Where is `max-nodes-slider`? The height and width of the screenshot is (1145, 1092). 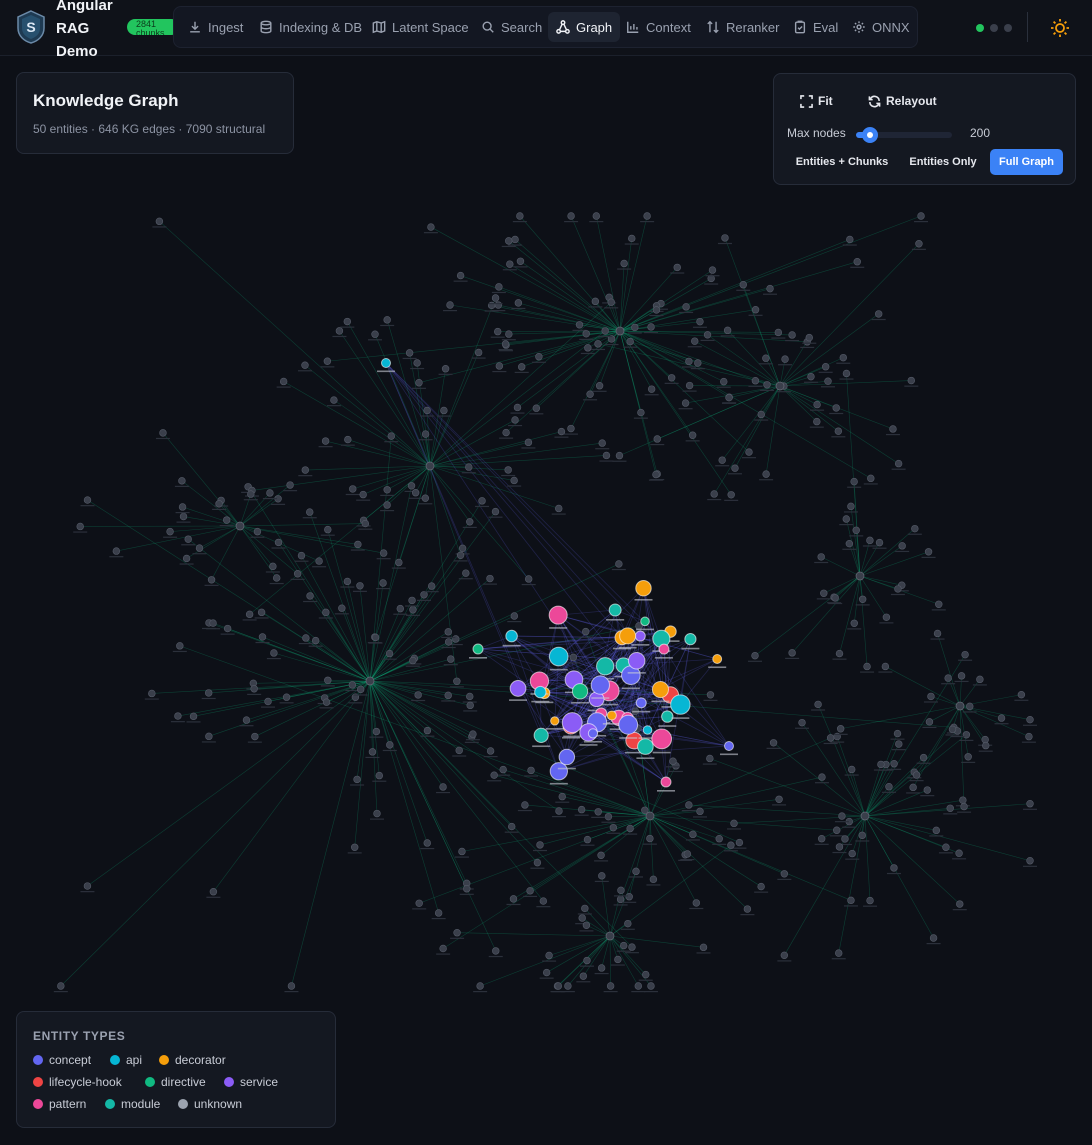 max-nodes-slider is located at coordinates (904, 135).